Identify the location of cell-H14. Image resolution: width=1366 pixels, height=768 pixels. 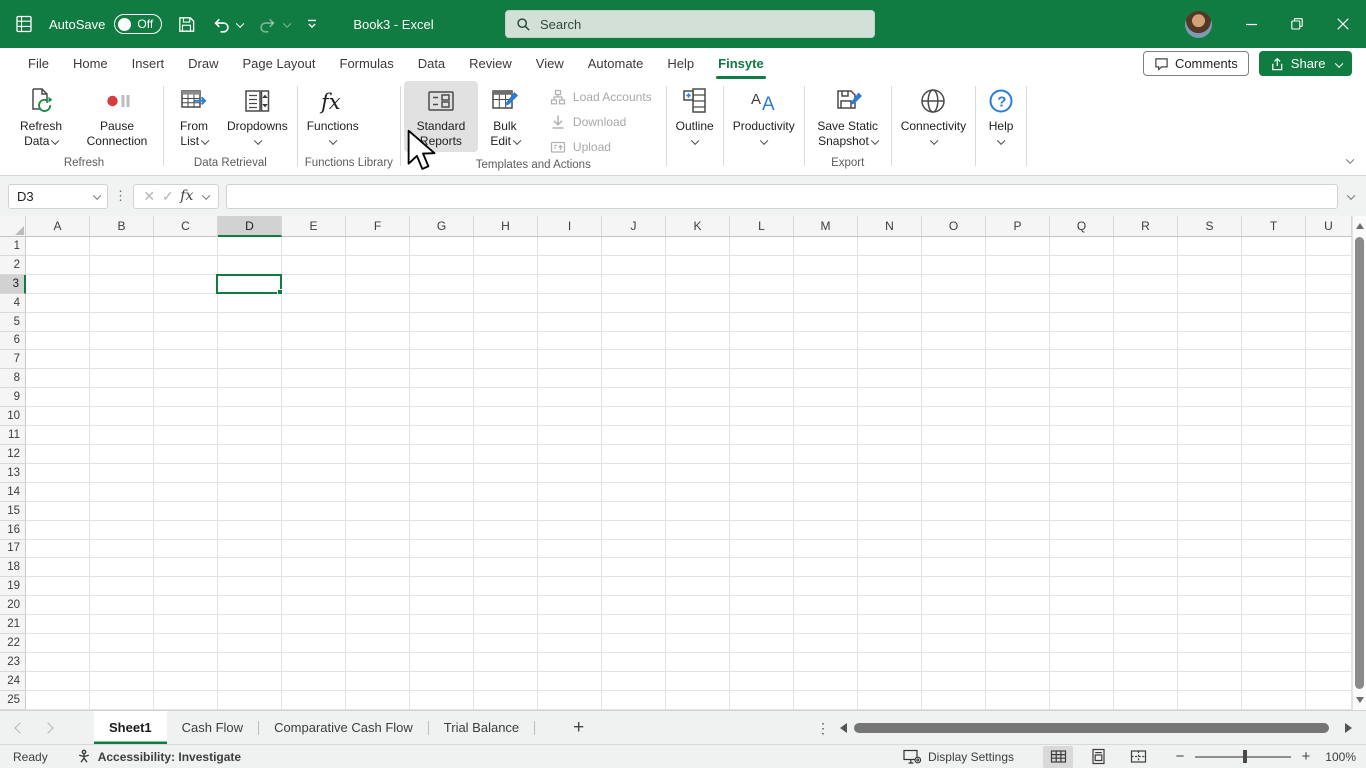
(506, 492).